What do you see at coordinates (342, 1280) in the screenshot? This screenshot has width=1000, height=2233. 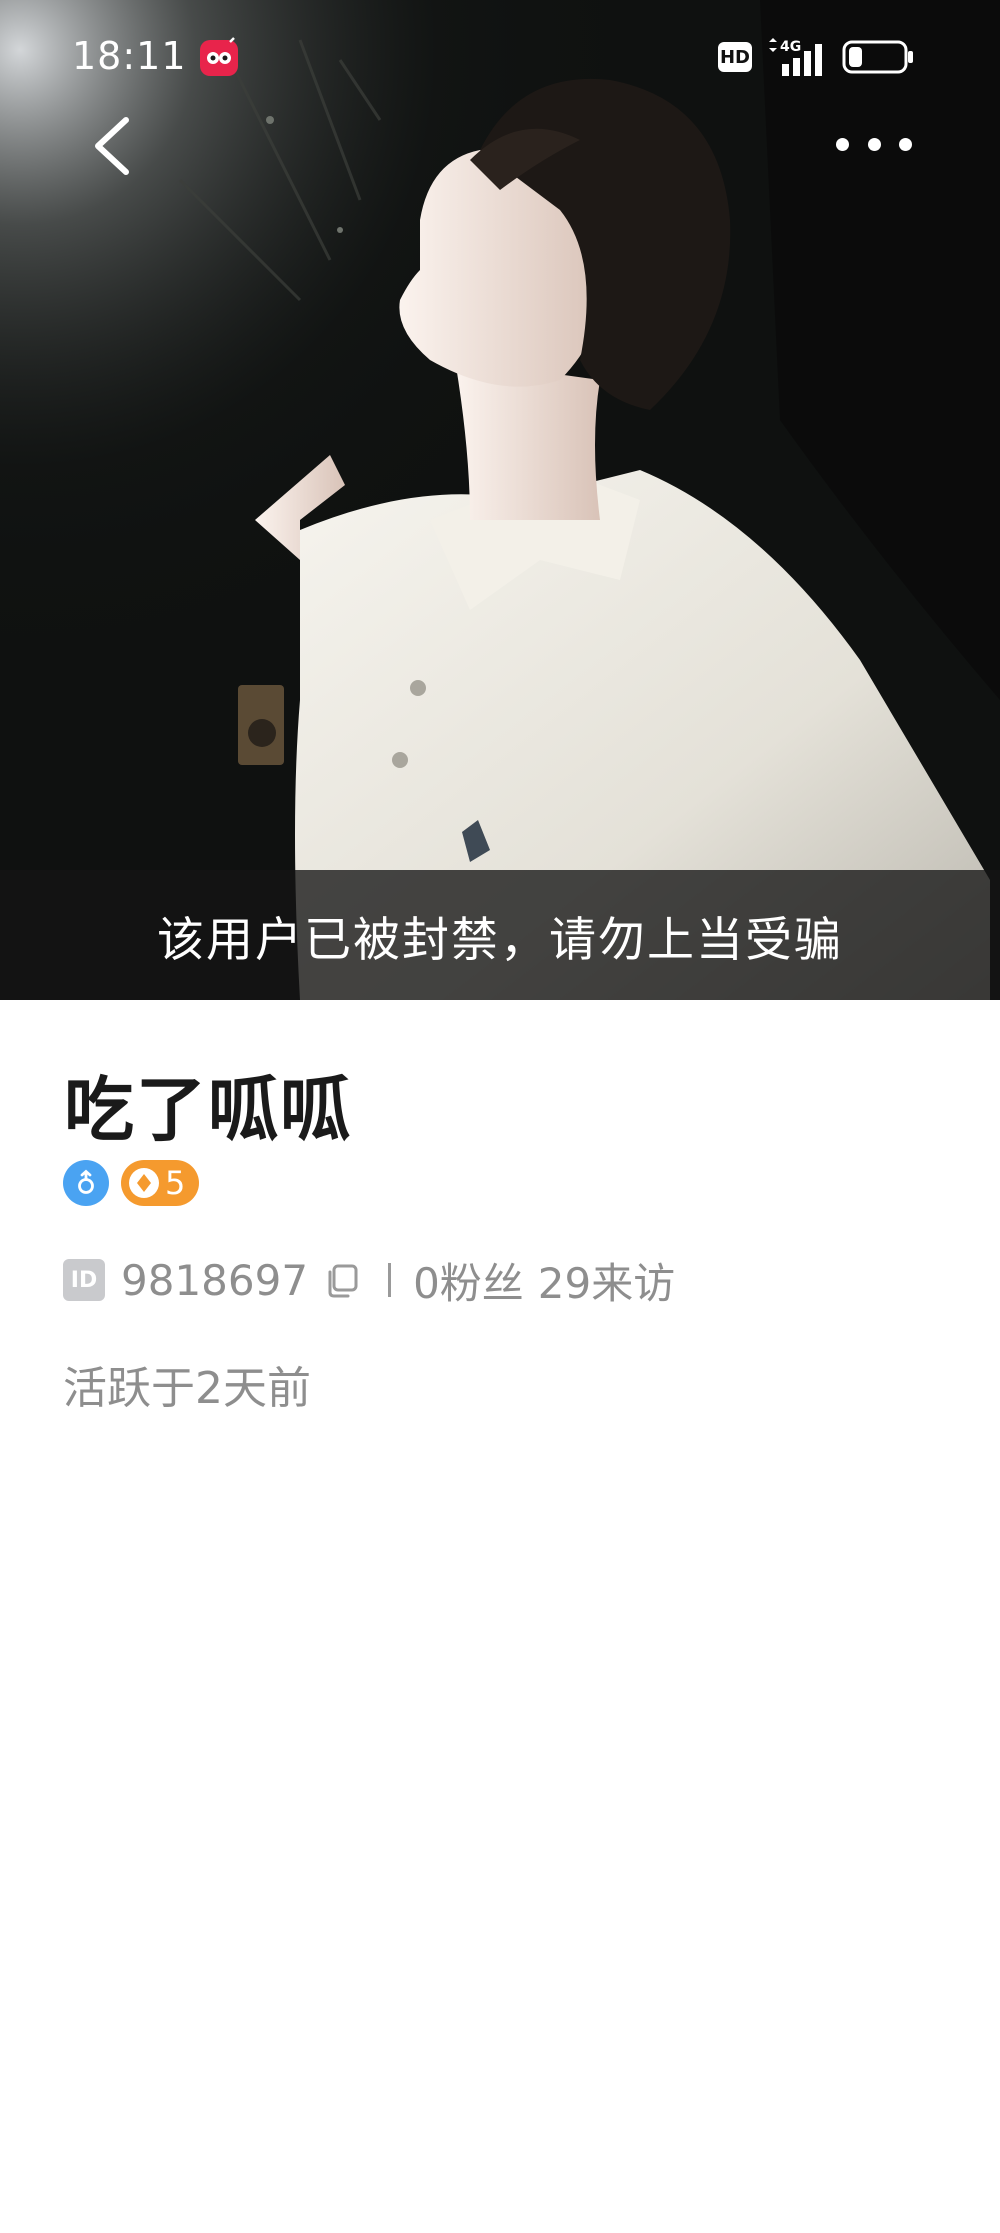 I see `copy-icon` at bounding box center [342, 1280].